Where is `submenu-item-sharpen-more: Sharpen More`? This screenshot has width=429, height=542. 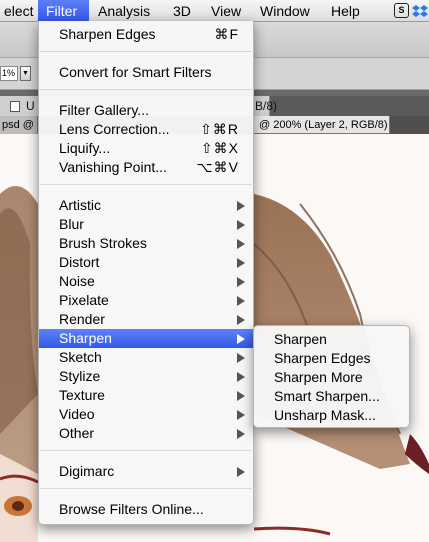
submenu-item-sharpen-more: Sharpen More is located at coordinates (332, 377).